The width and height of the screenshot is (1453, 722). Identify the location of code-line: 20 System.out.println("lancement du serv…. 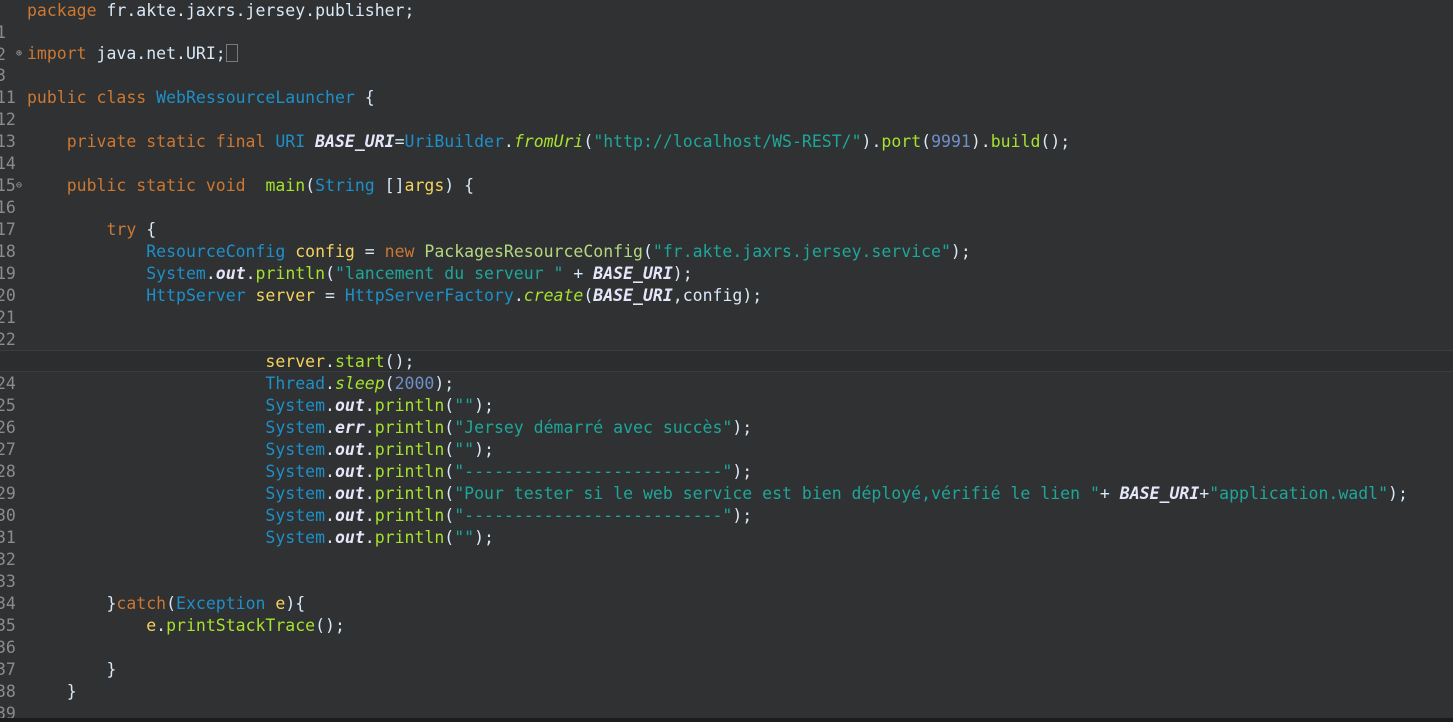
(726, 284).